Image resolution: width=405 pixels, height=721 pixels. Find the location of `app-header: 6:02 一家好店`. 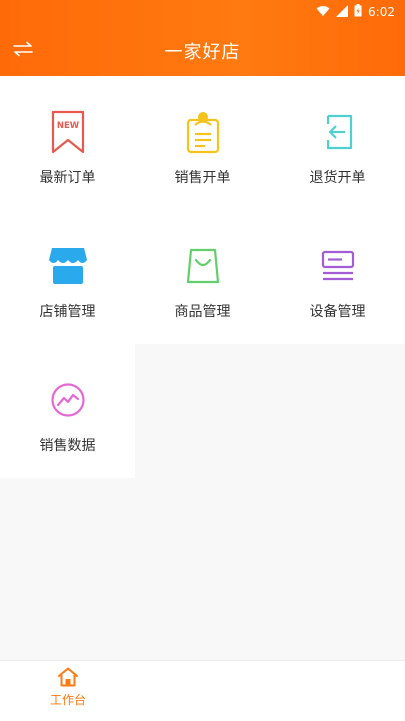

app-header: 6:02 一家好店 is located at coordinates (202, 38).